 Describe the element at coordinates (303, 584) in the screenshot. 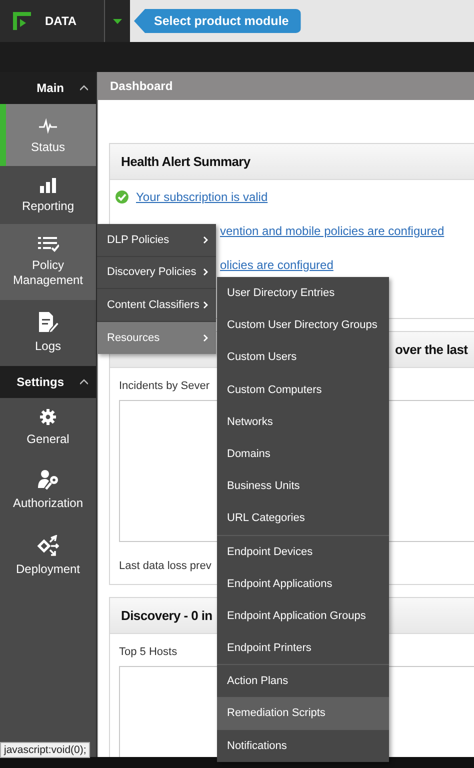

I see `submenu-item: Endpoint Applications` at that location.